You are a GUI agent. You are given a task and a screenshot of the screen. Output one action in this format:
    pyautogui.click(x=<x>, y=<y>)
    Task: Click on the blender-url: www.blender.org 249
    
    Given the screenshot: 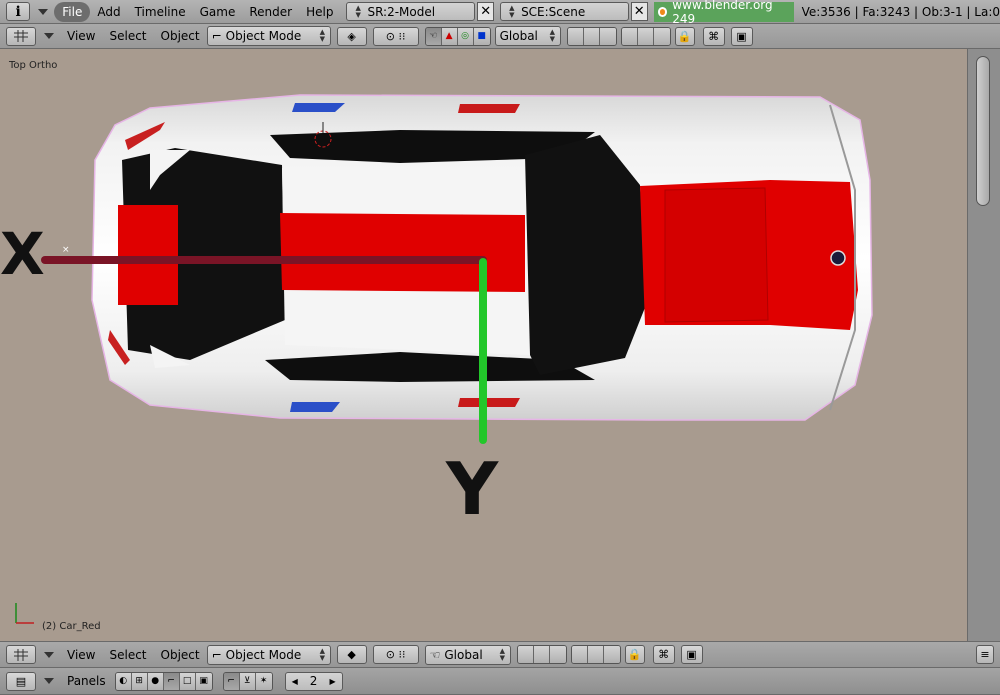 What is the action you would take?
    pyautogui.click(x=722, y=13)
    